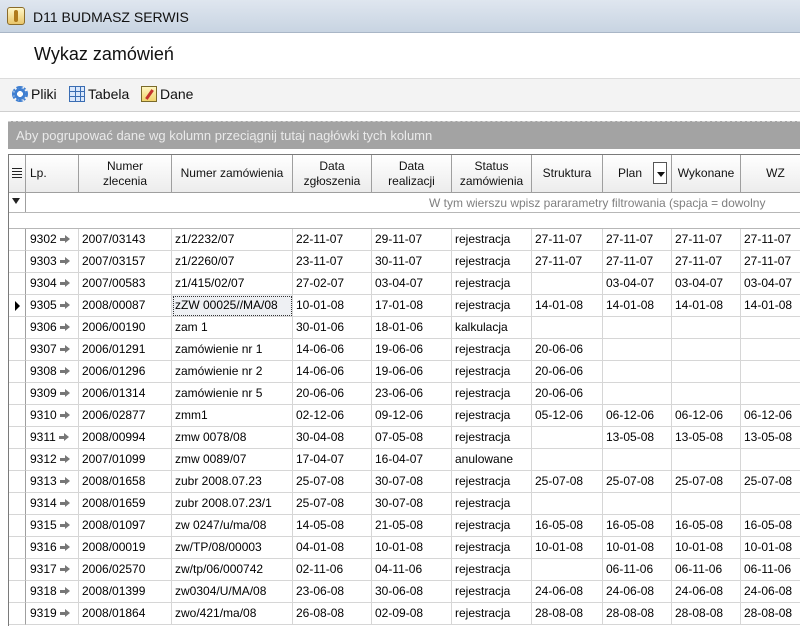  I want to click on cell-data-zgl: 14-05-08, so click(332, 526).